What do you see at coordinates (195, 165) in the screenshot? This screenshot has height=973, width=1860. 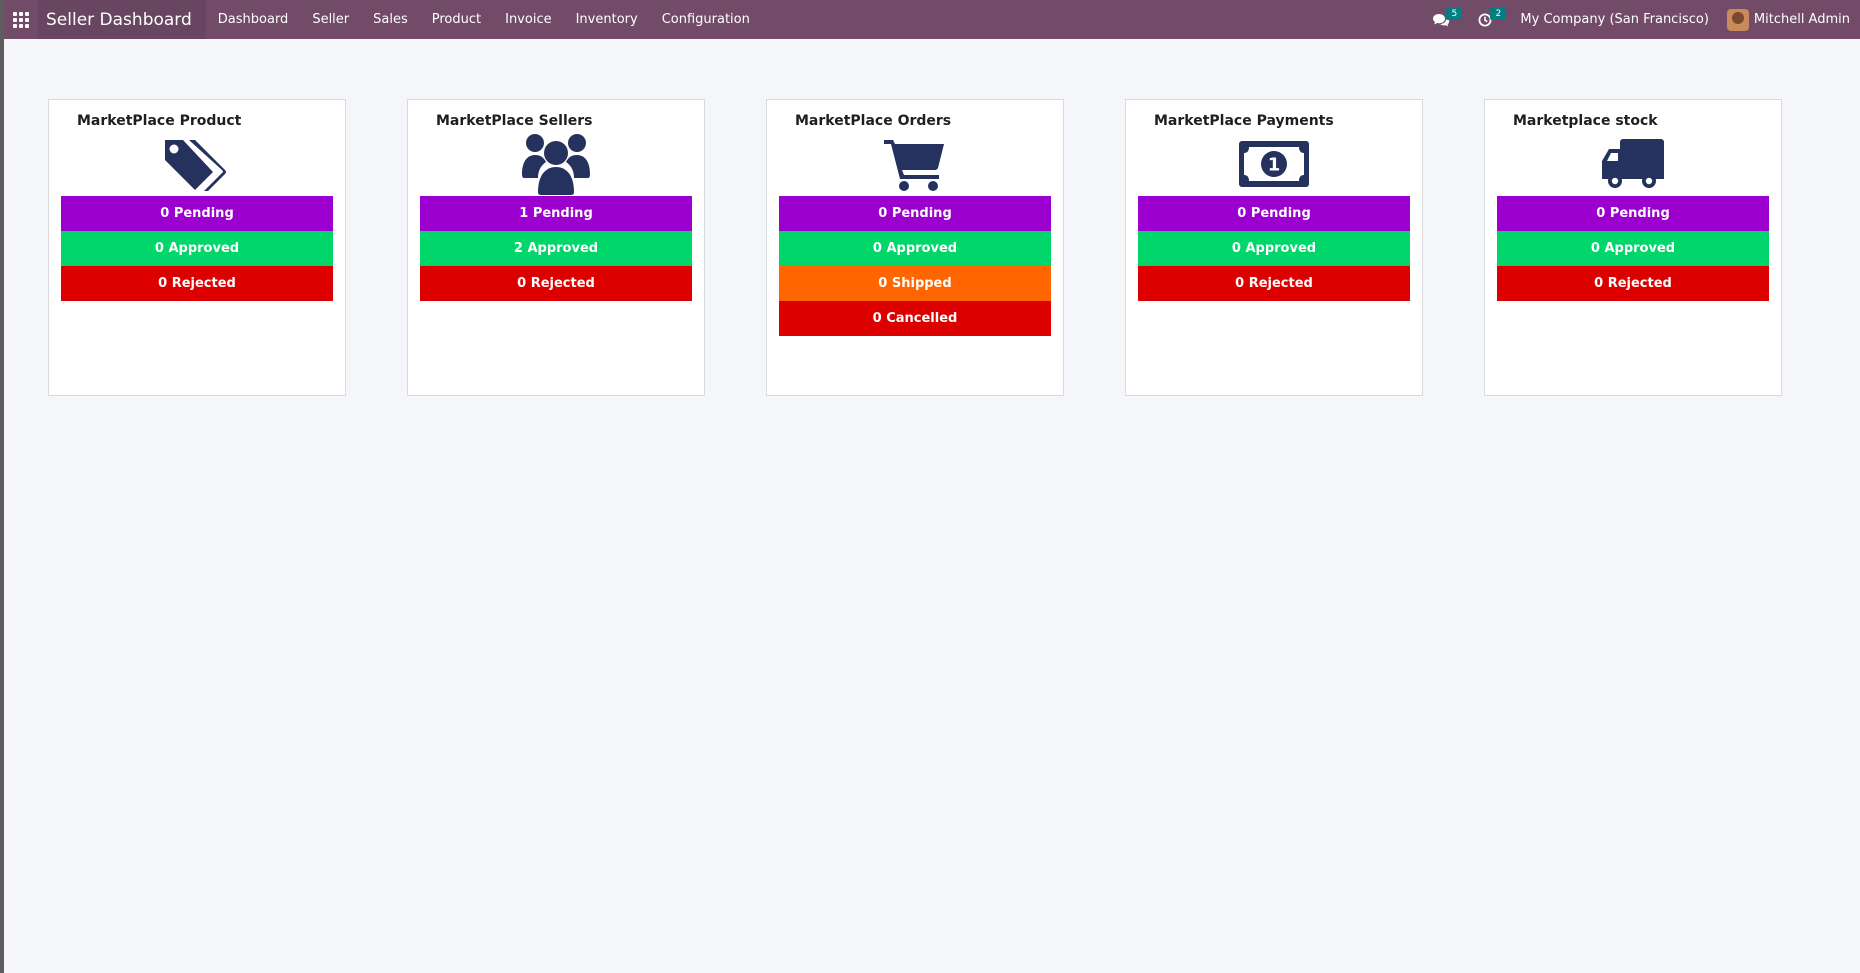 I see `tags-icon` at bounding box center [195, 165].